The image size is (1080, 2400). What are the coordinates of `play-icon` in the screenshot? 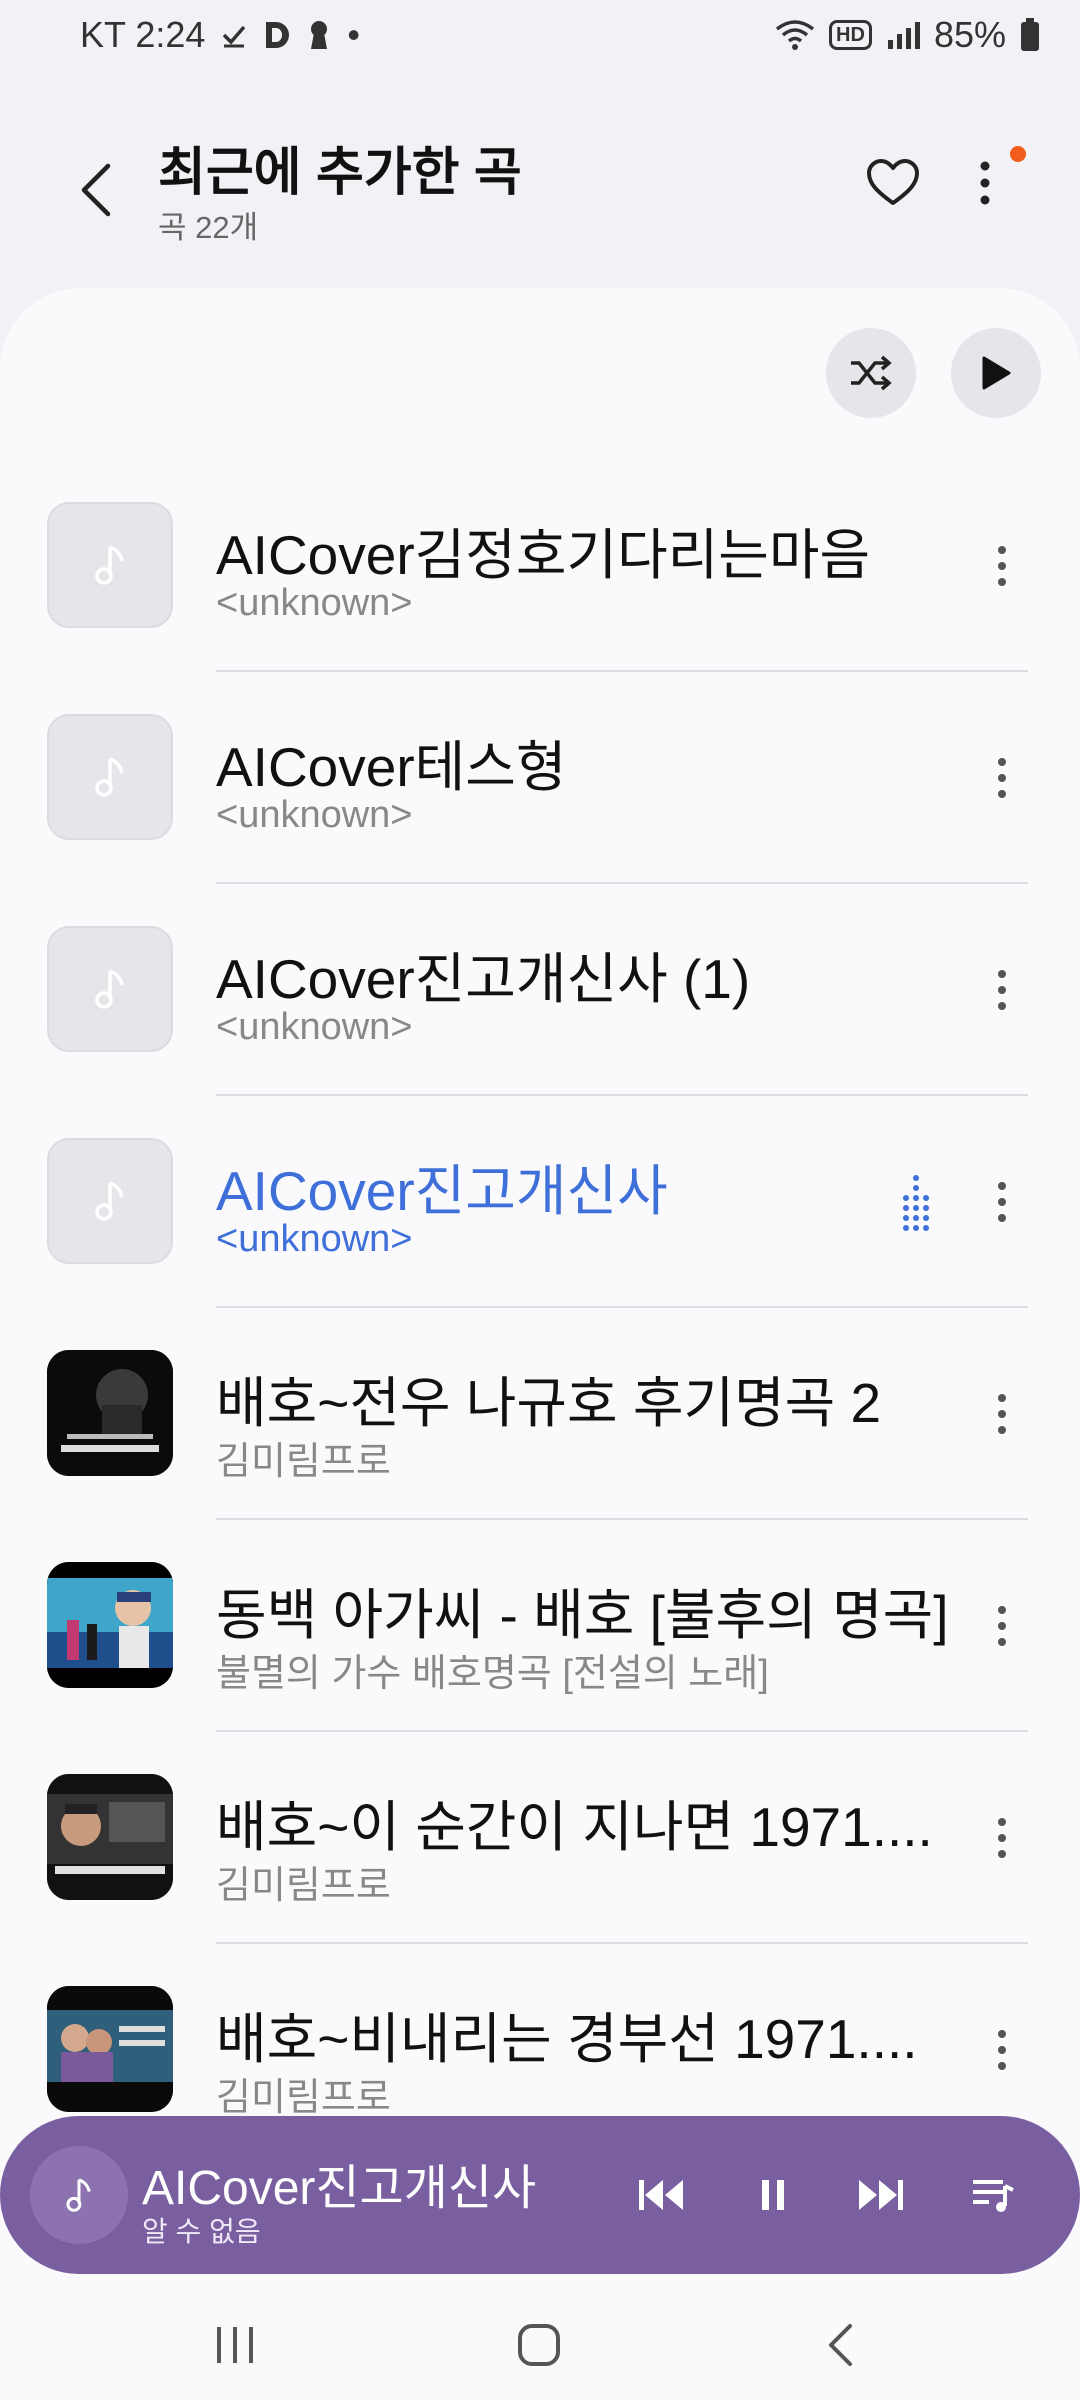 It's located at (996, 373).